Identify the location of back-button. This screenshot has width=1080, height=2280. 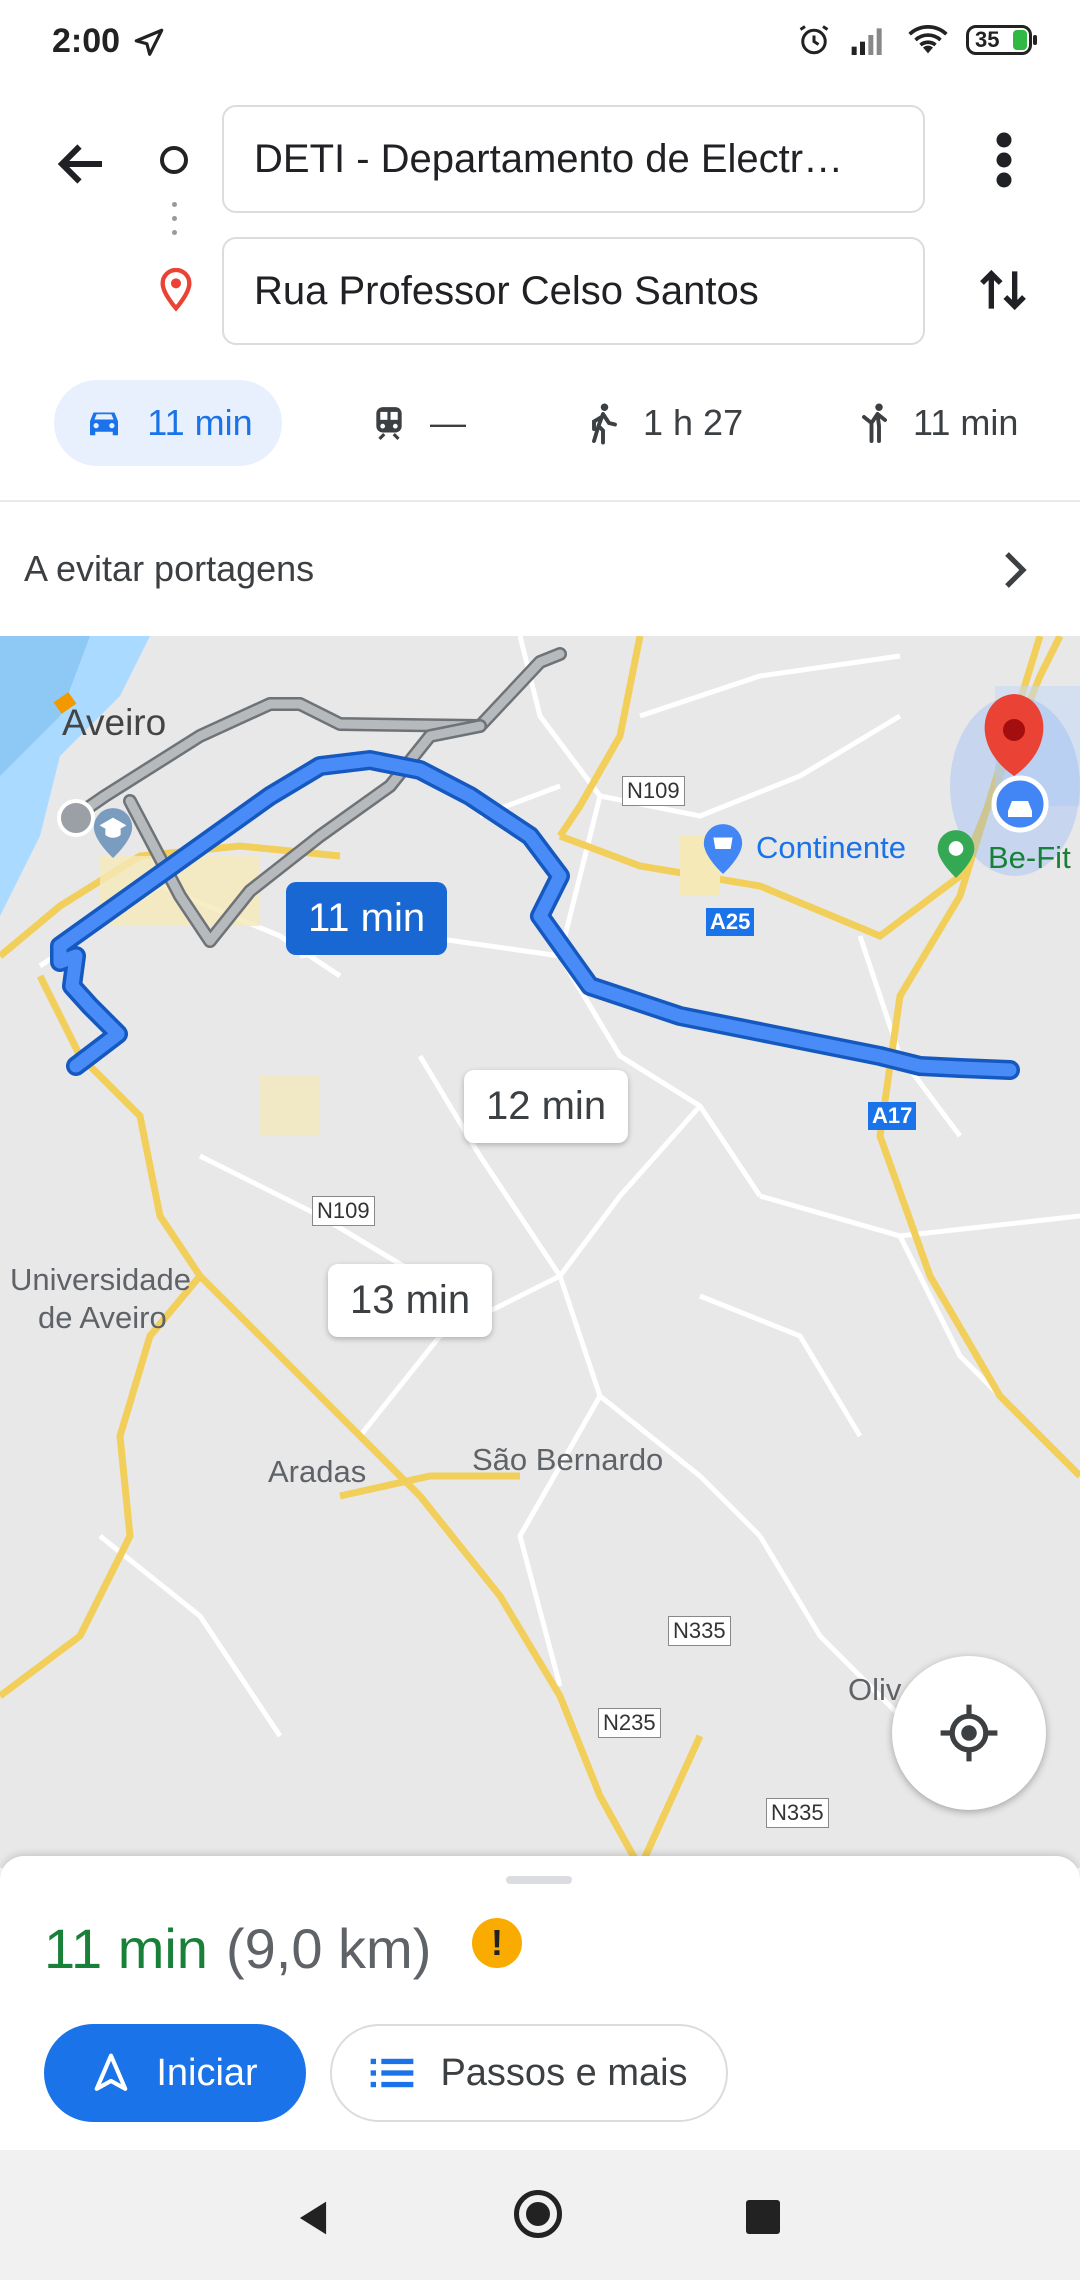
(82, 164).